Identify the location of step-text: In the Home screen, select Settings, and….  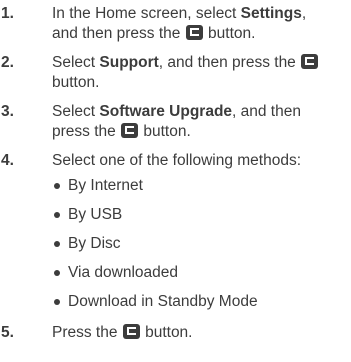
(179, 23).